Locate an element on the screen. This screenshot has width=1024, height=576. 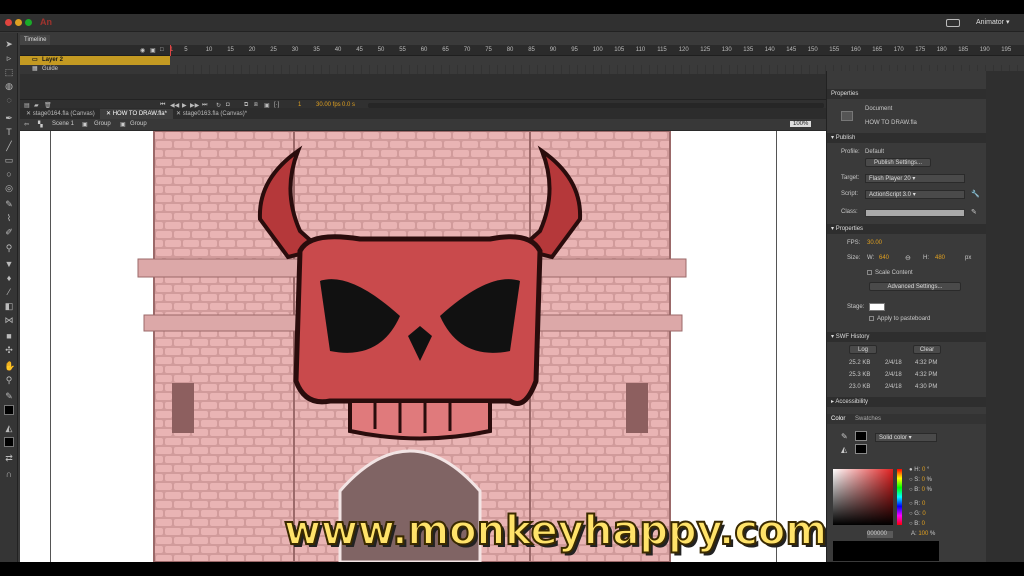
minimize-window-button is located at coordinates (18, 22).